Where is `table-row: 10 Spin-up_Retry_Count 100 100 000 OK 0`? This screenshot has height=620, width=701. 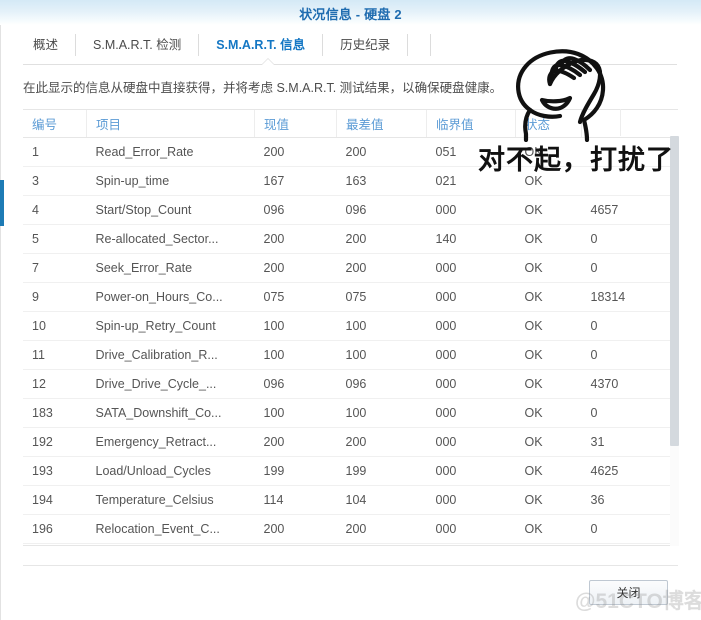
table-row: 10 Spin-up_Retry_Count 100 100 000 OK 0 is located at coordinates (350, 326).